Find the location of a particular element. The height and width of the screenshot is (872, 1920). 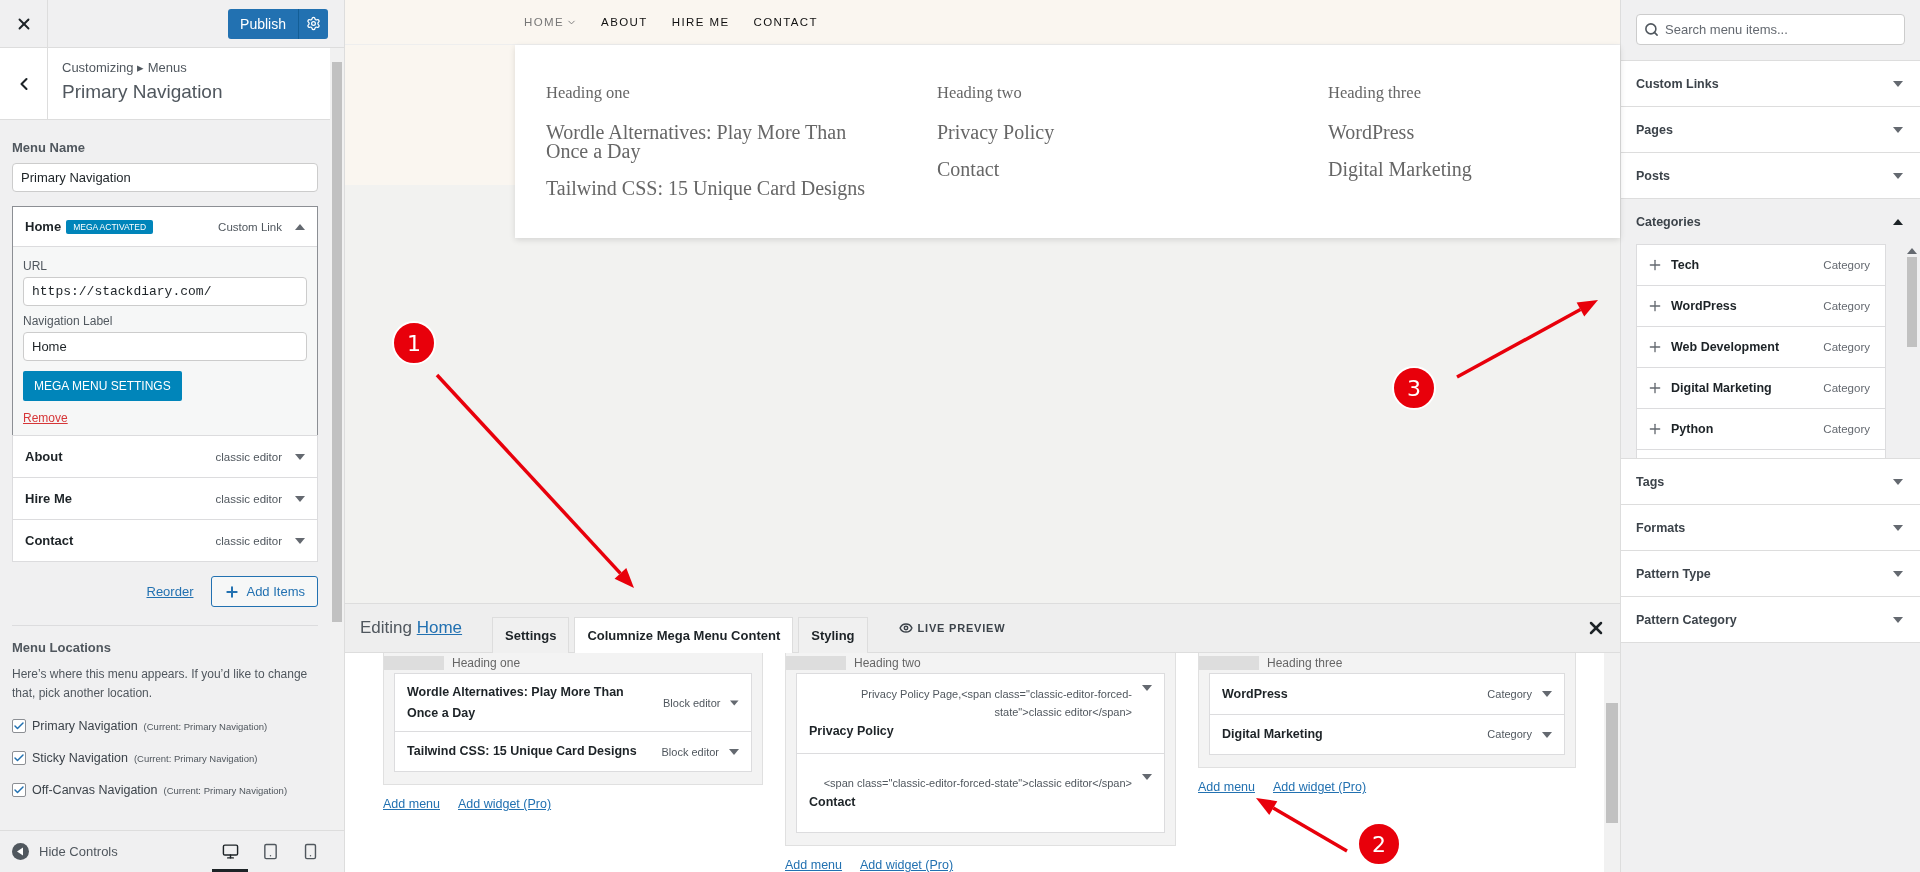

settings-button is located at coordinates (313, 23).